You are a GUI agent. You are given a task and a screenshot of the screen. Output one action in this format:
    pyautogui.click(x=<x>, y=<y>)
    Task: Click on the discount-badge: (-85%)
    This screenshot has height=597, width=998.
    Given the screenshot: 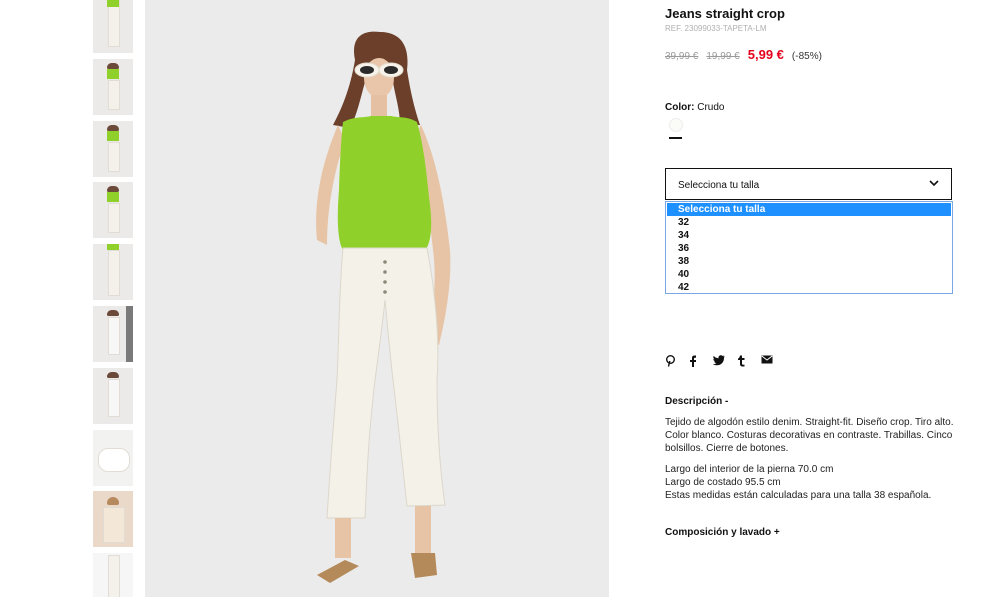 What is the action you would take?
    pyautogui.click(x=806, y=56)
    